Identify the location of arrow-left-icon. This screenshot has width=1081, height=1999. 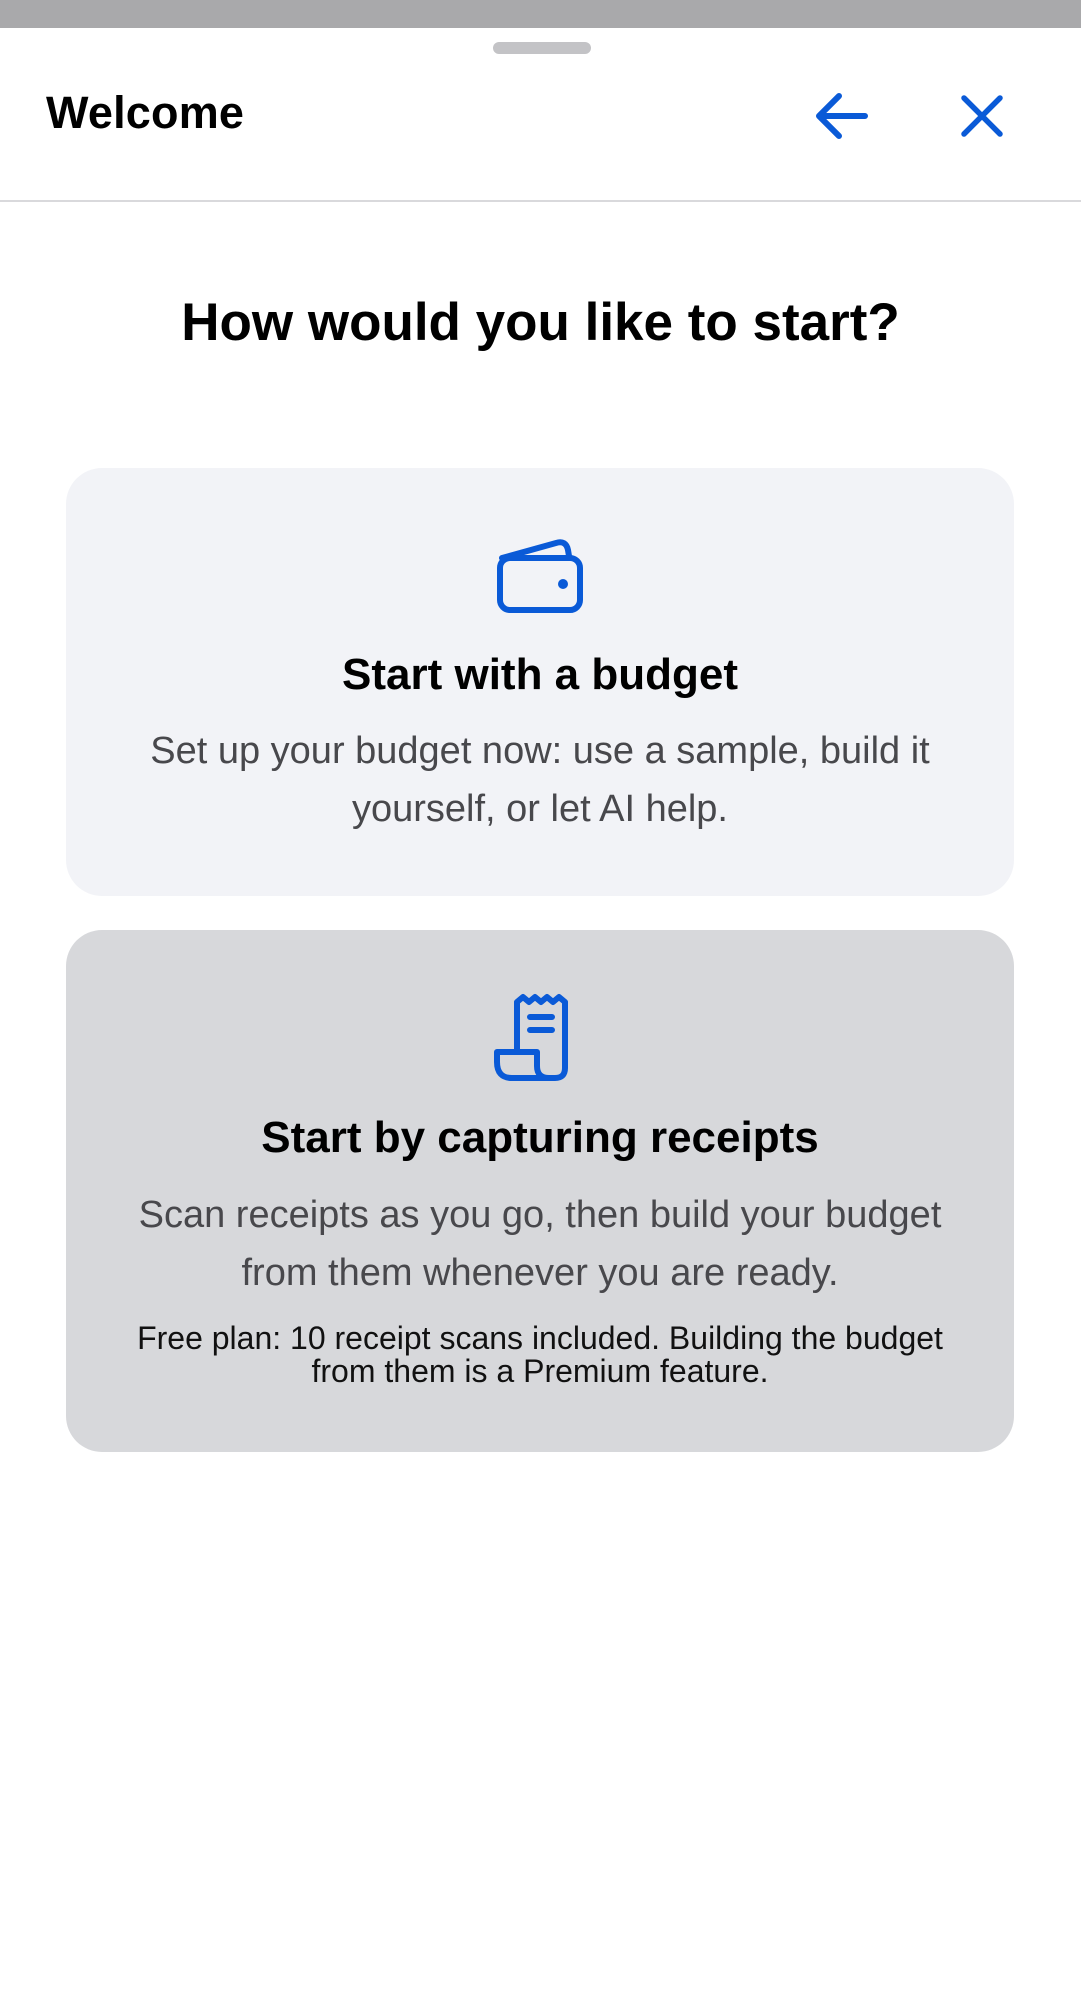
(842, 116).